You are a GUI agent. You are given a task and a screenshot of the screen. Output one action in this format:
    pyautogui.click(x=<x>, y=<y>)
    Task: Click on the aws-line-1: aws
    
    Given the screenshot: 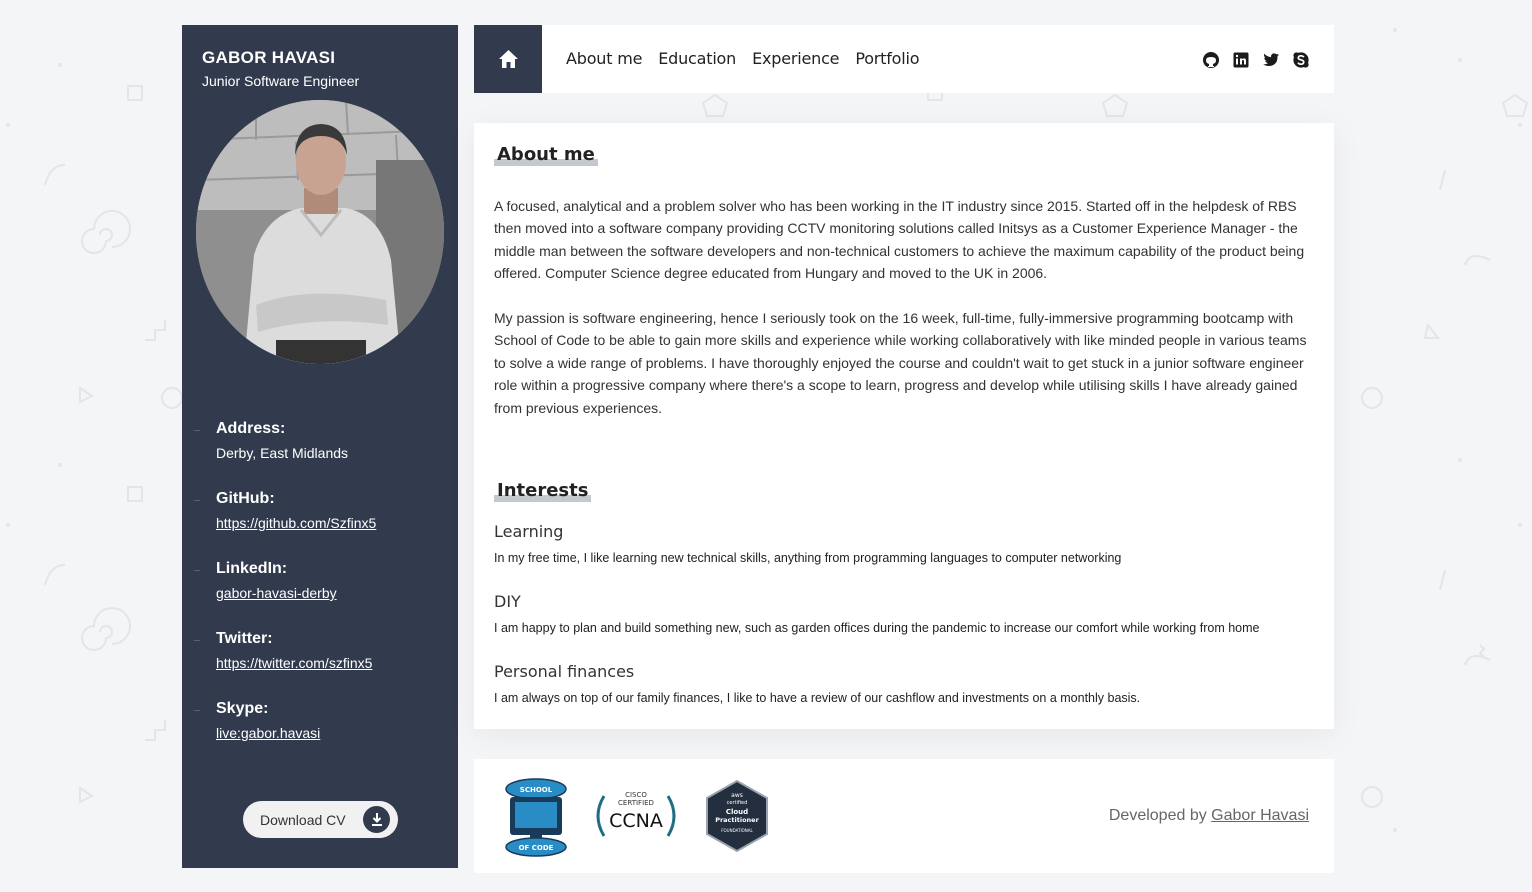 What is the action you would take?
    pyautogui.click(x=737, y=795)
    